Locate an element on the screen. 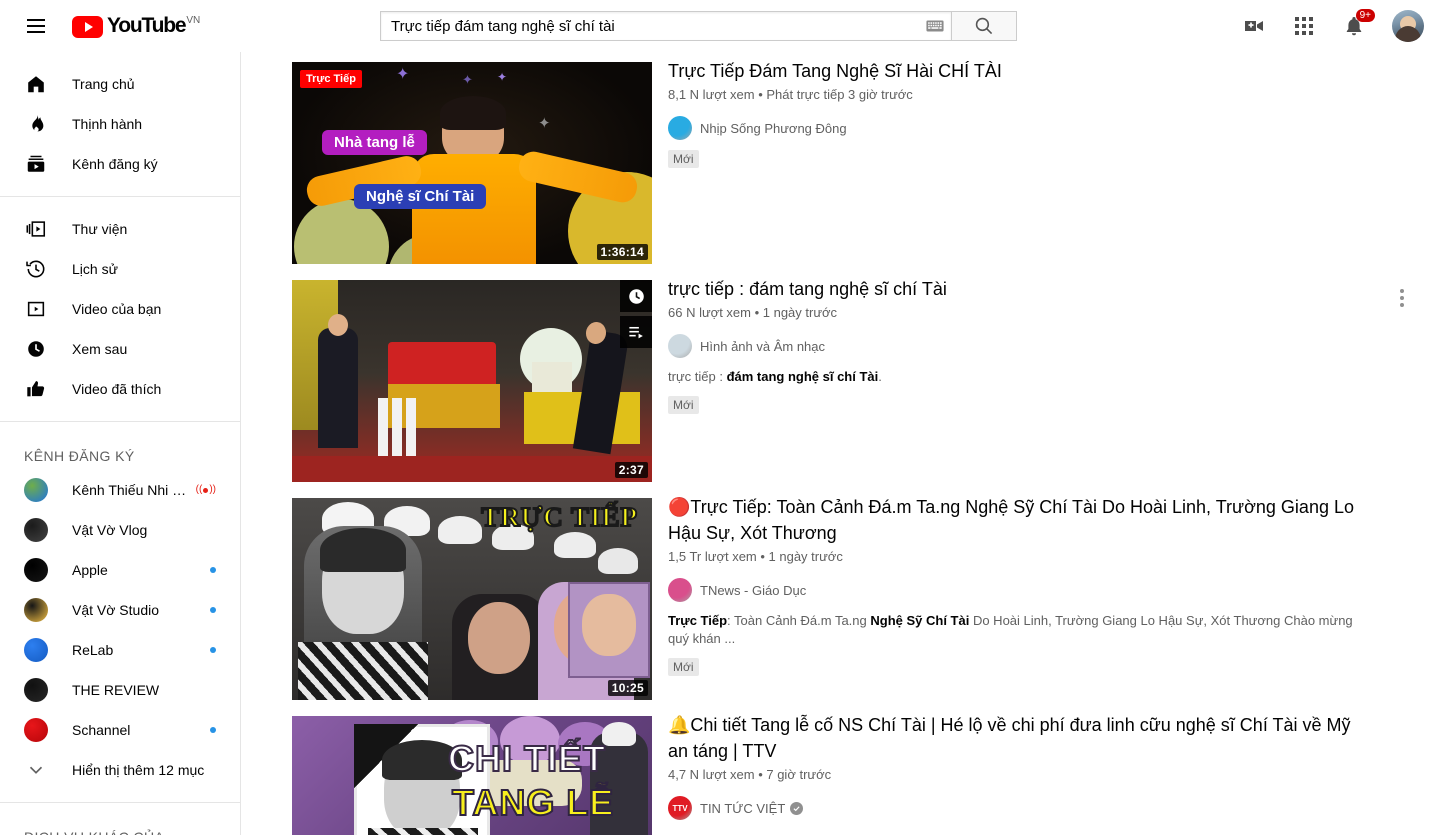  search-area is located at coordinates (698, 26).